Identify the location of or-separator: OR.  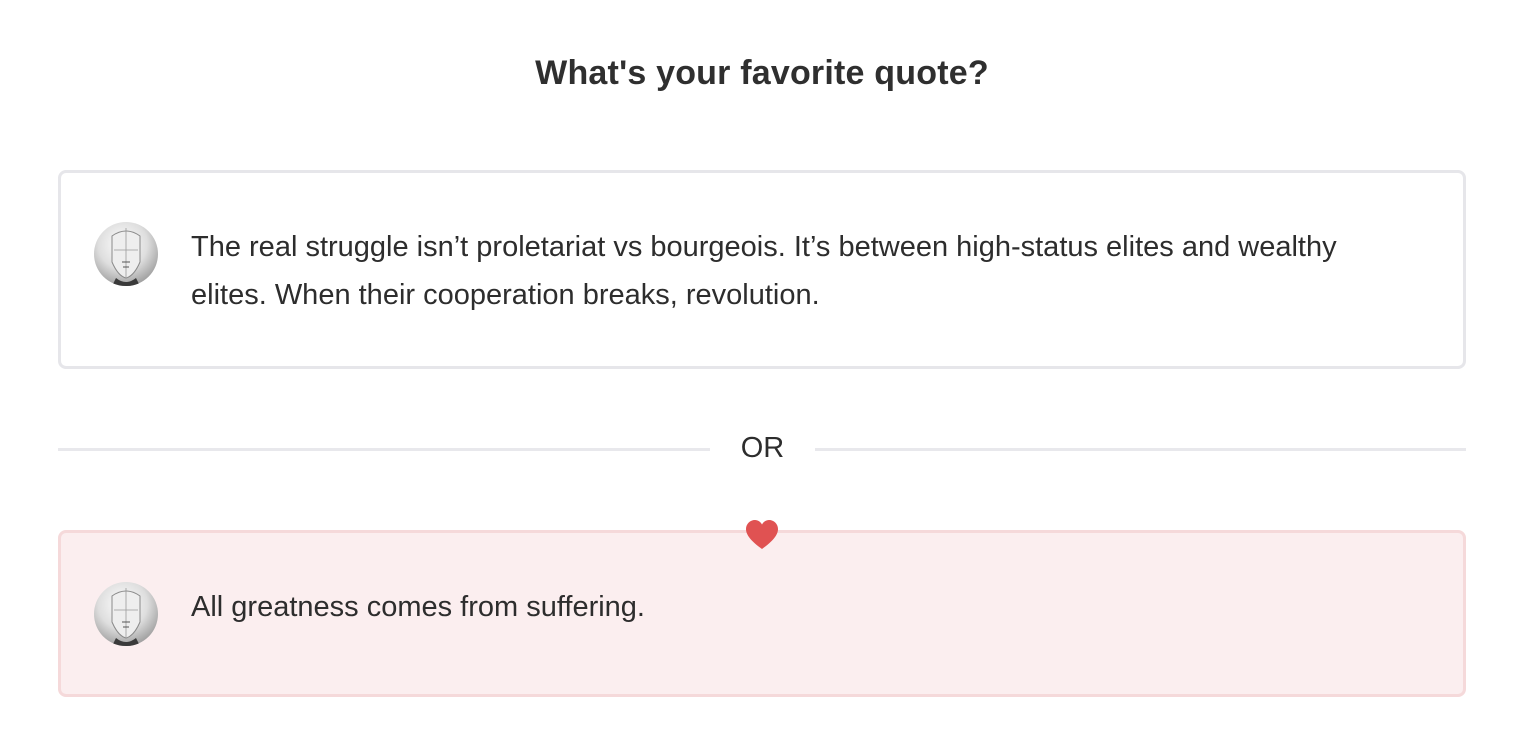
(762, 448).